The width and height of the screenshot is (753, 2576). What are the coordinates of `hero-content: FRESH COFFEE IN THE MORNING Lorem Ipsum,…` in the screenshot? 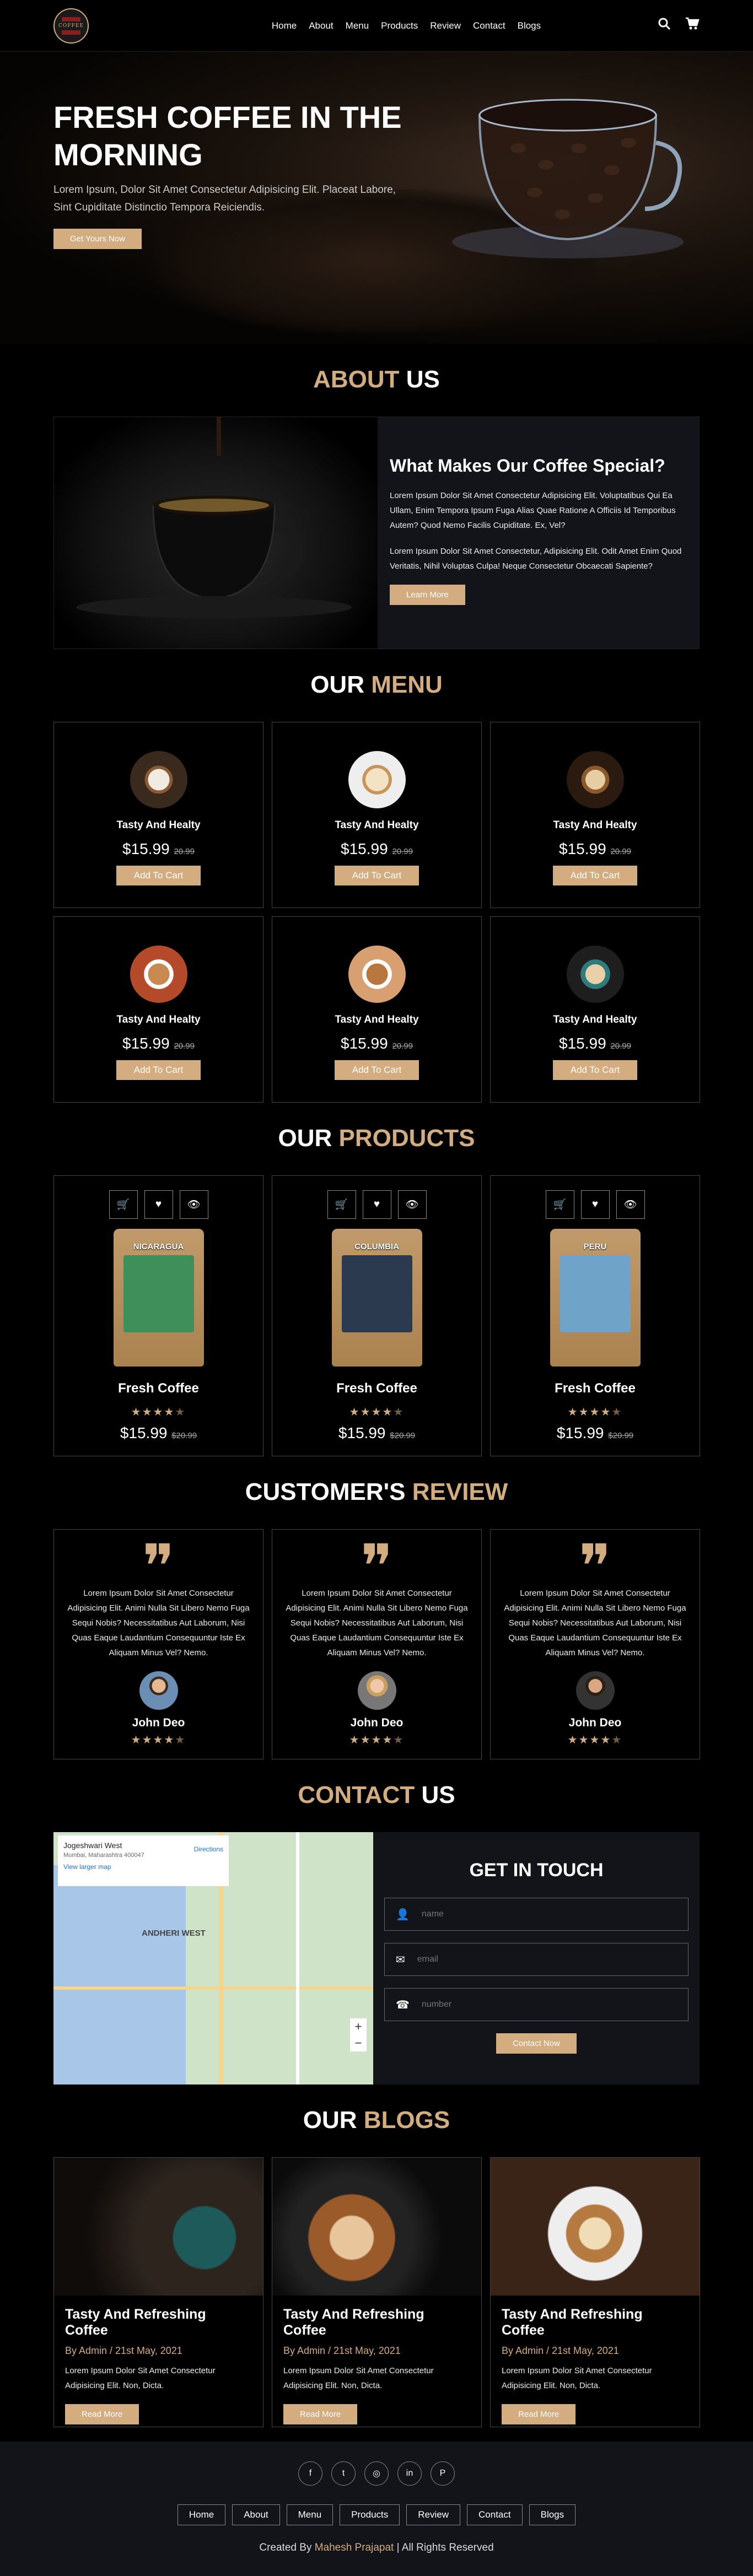 It's located at (229, 174).